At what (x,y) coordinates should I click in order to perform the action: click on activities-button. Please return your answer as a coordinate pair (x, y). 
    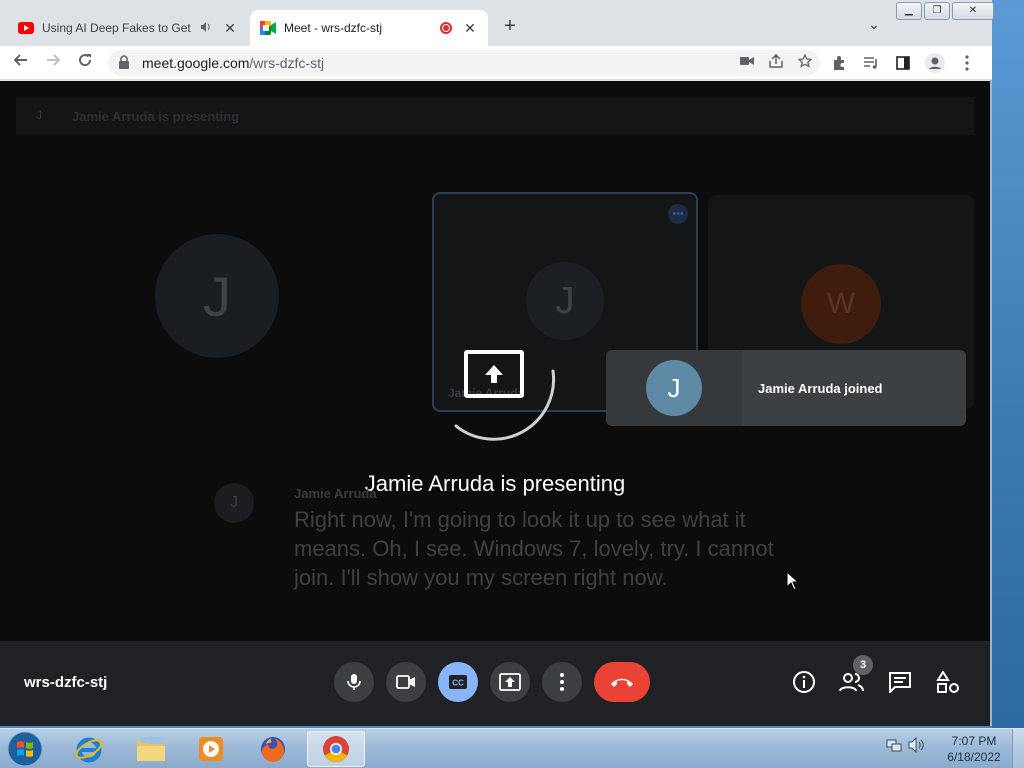
    Looking at the image, I should click on (948, 682).